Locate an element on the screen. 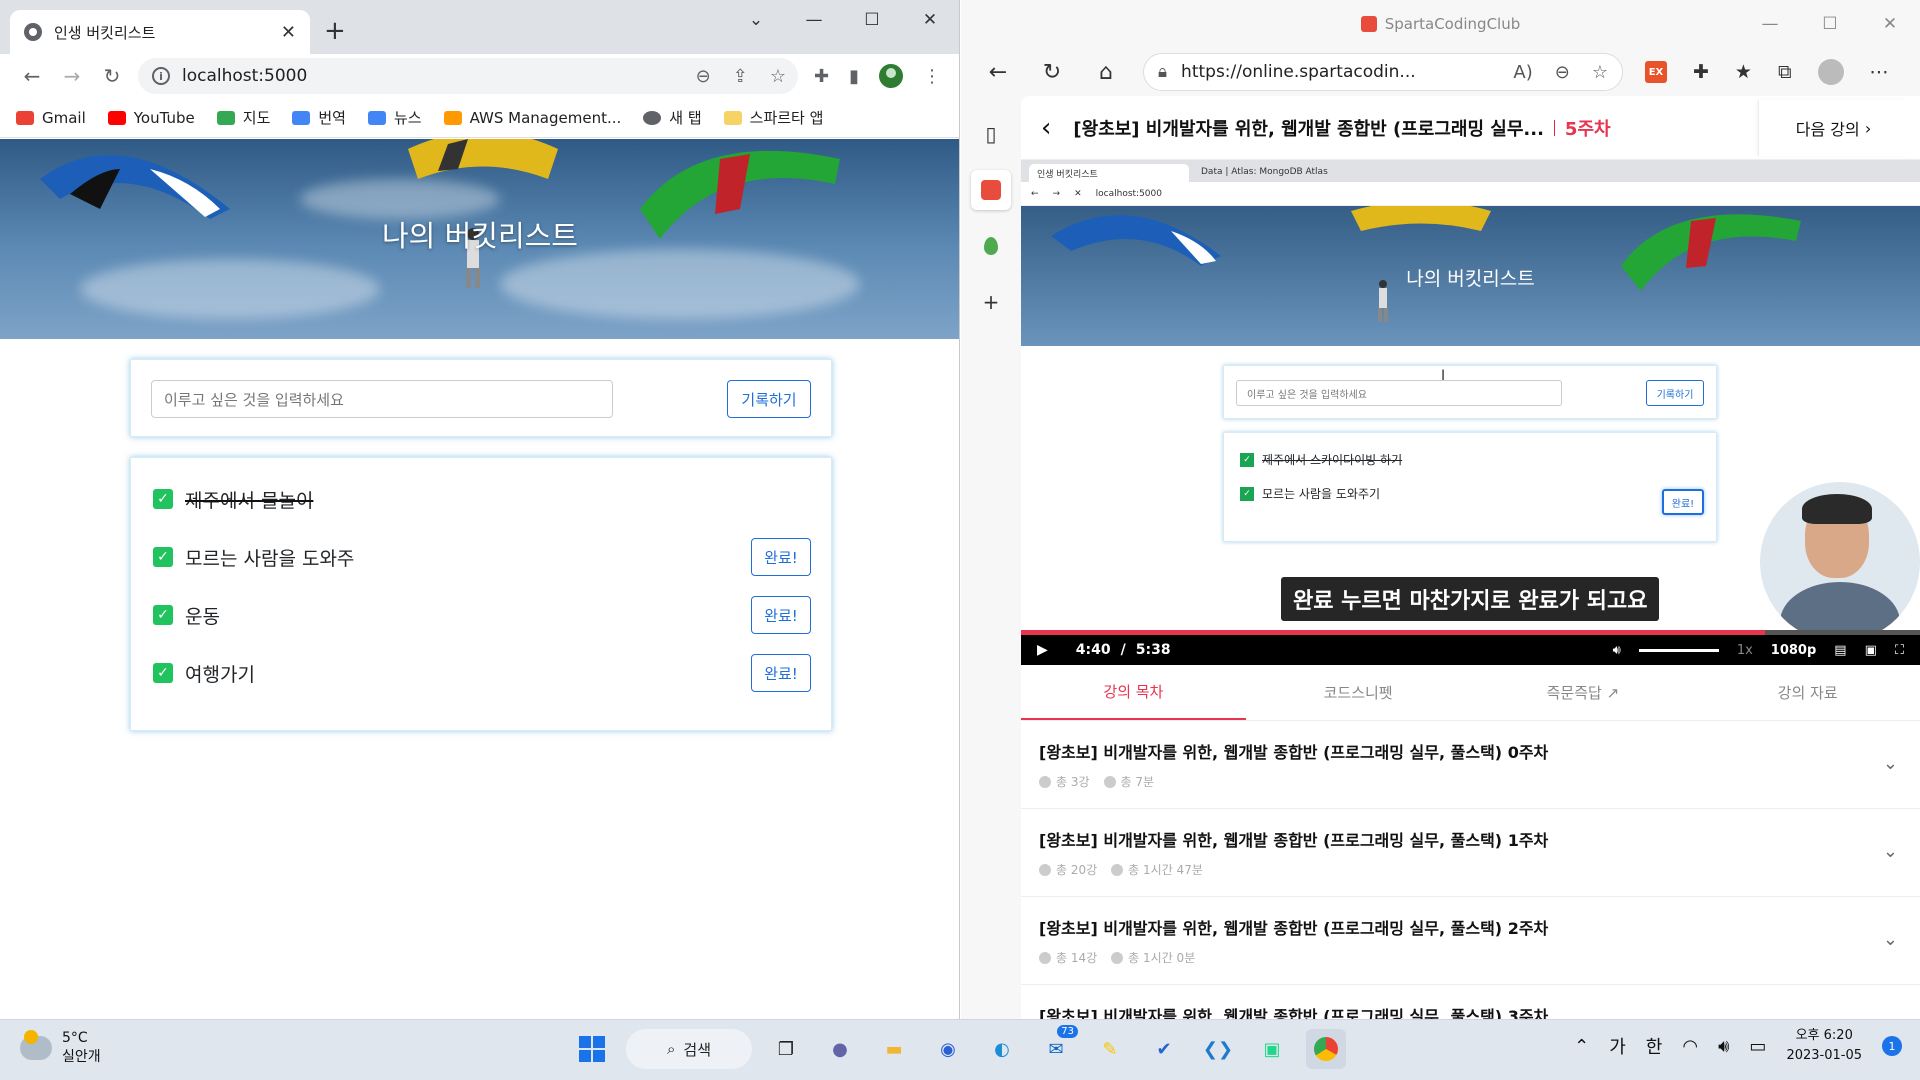 The width and height of the screenshot is (1920, 1080). bookmark-star-icon: ☆ is located at coordinates (778, 76).